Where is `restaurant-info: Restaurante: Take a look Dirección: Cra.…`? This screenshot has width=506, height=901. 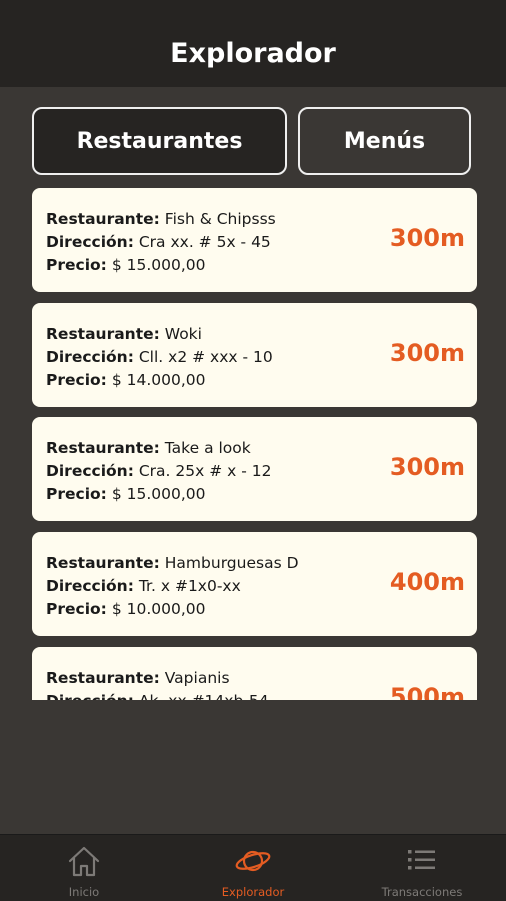
restaurant-info: Restaurante: Take a look Dirección: Cra.… is located at coordinates (159, 471).